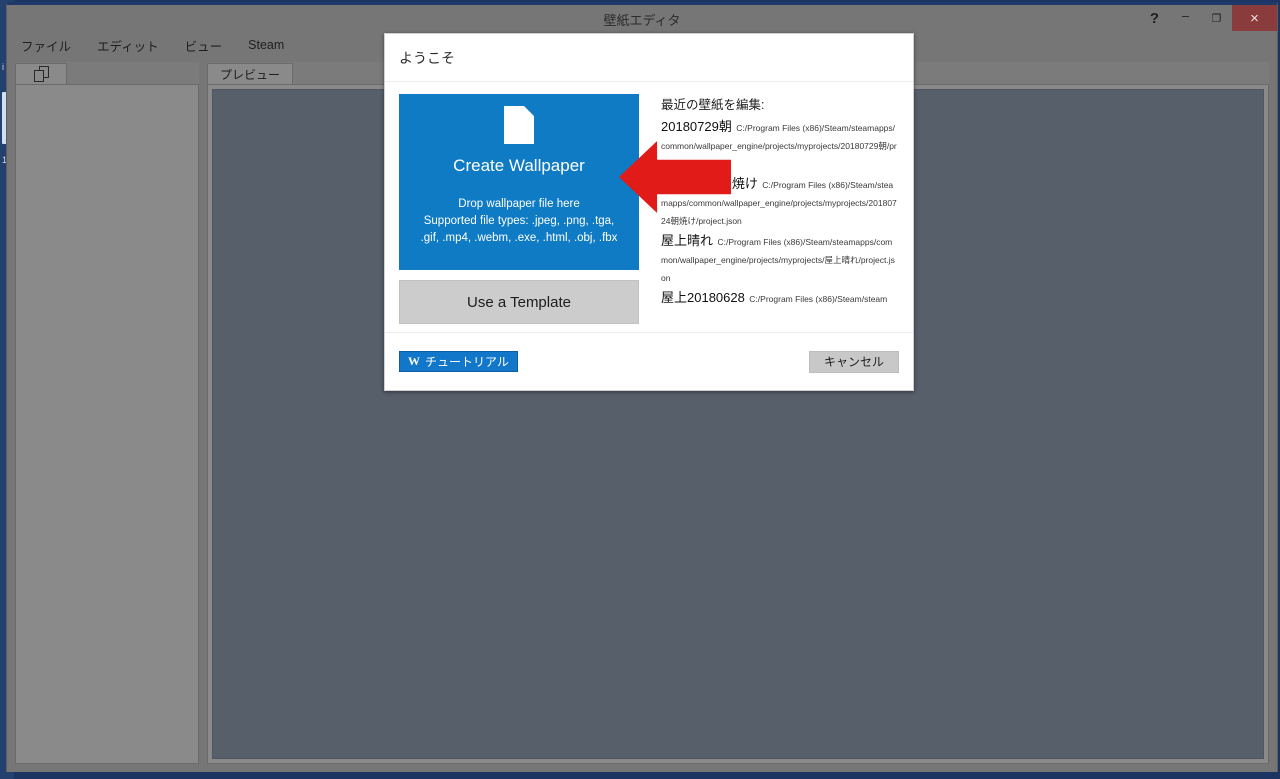 This screenshot has height=779, width=1280. What do you see at coordinates (1154, 18) in the screenshot?
I see `help-button: ?` at bounding box center [1154, 18].